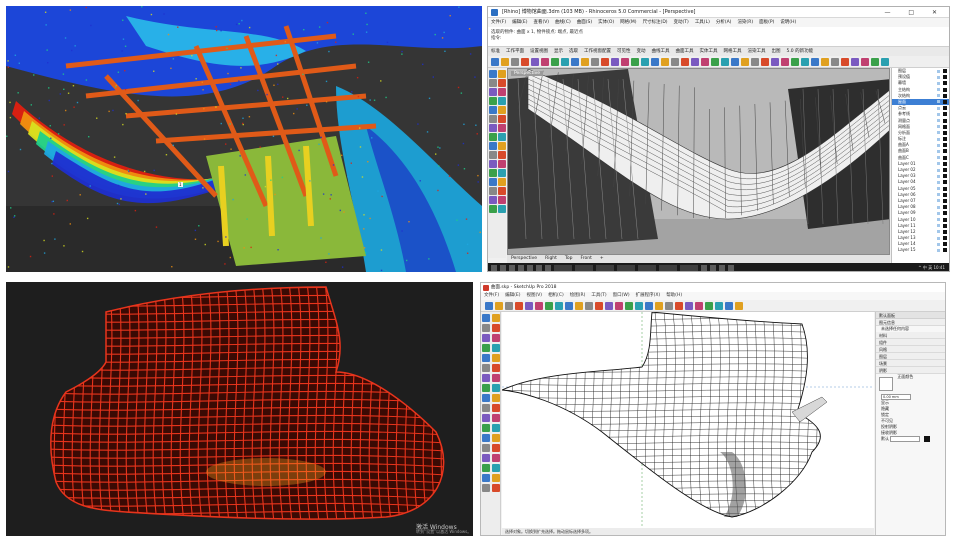 The width and height of the screenshot is (965, 546). What do you see at coordinates (685, 51) in the screenshot?
I see `rhino-toolbar-tab: 曲面工具` at bounding box center [685, 51].